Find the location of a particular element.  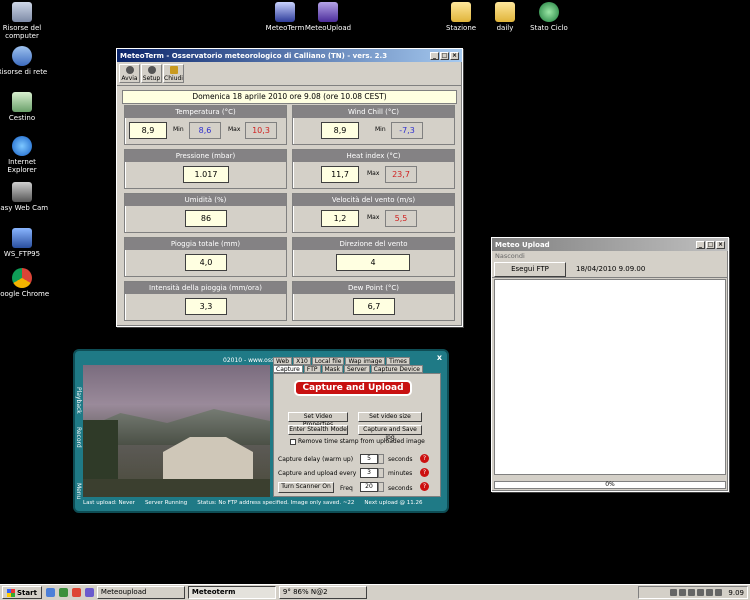

next-upload: Next upload @ 11.26 is located at coordinates (393, 503).